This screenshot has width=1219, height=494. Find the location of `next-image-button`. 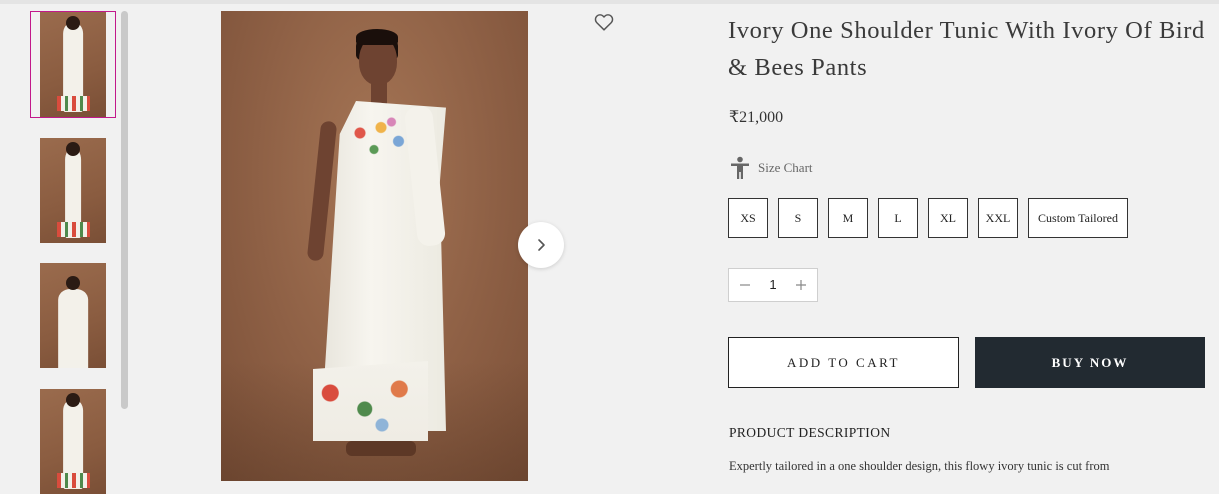

next-image-button is located at coordinates (541, 245).